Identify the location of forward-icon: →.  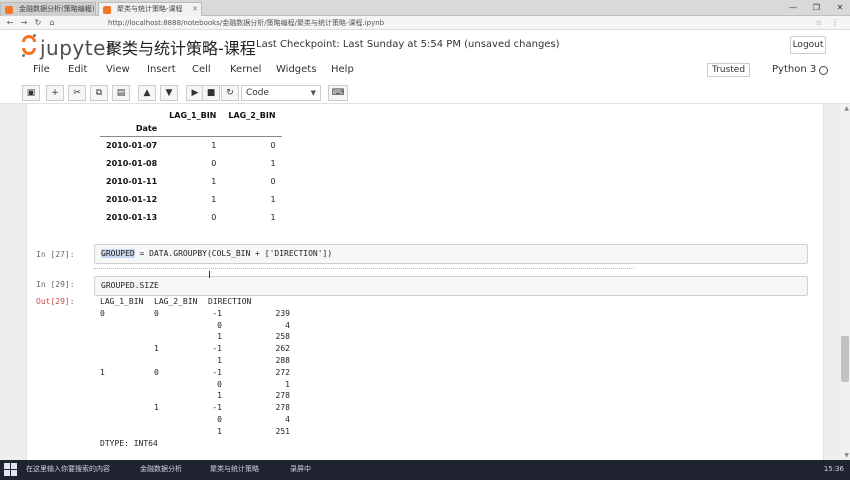
(24, 23).